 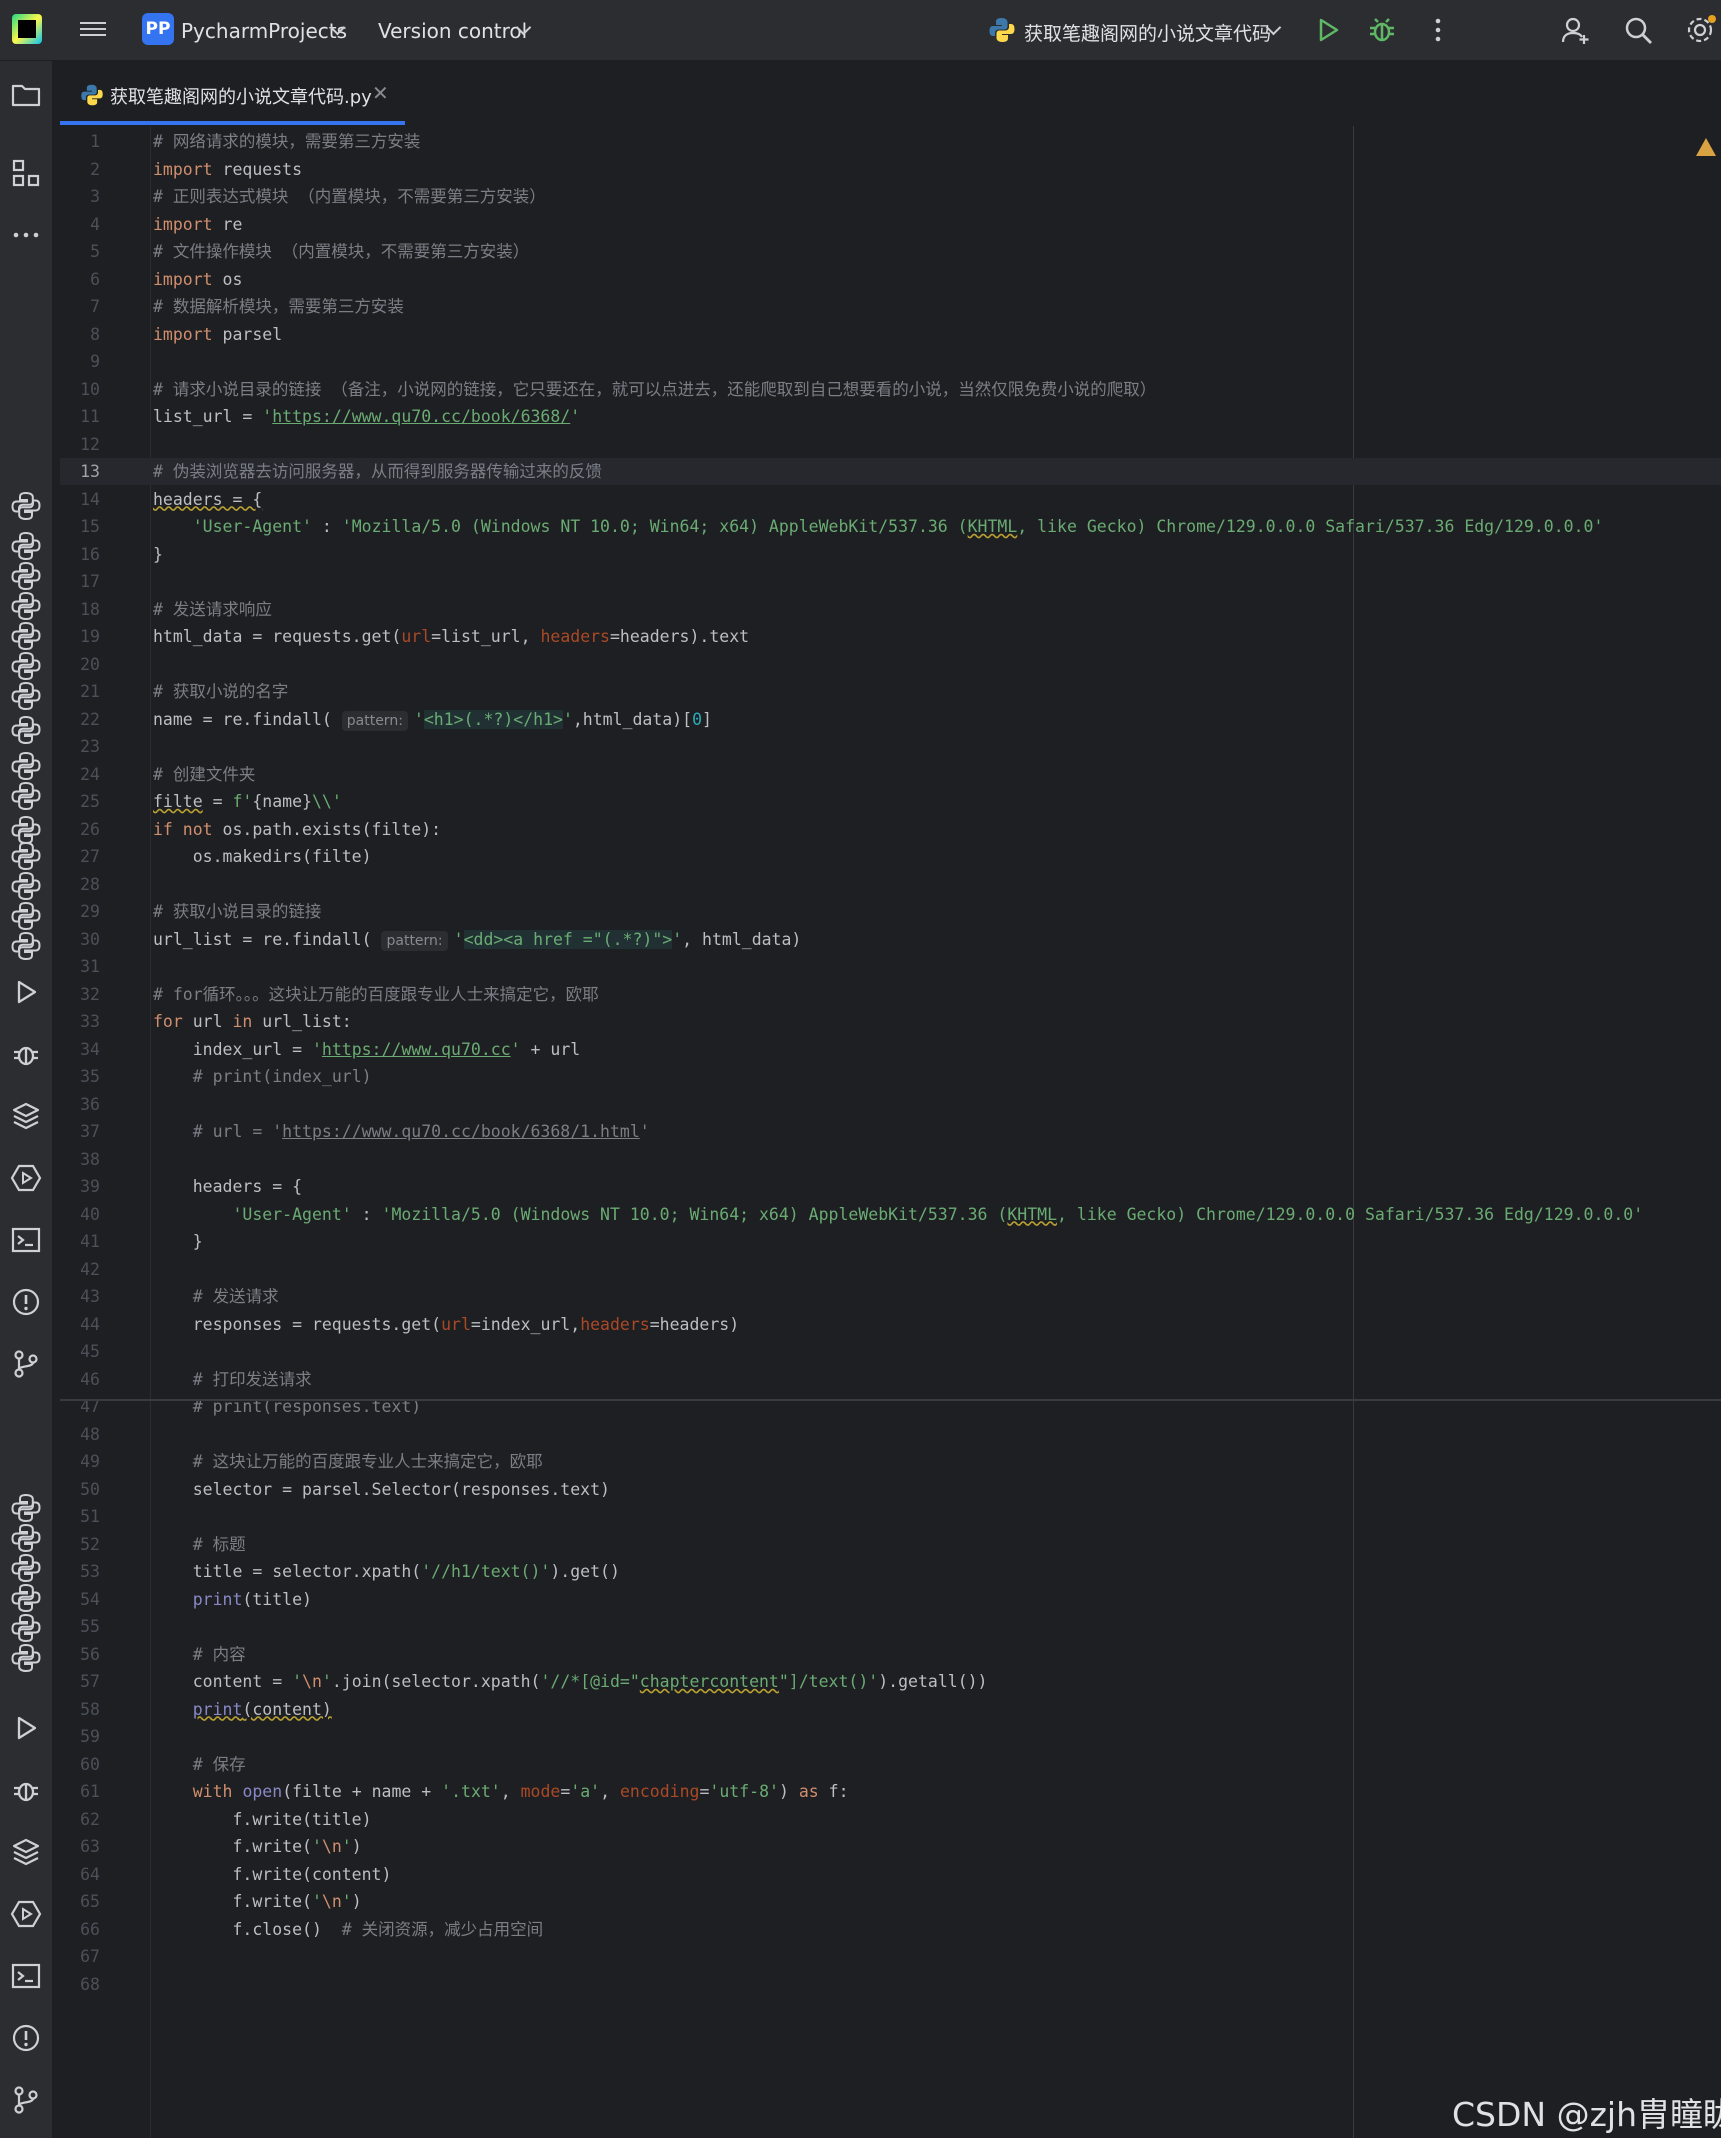 What do you see at coordinates (890, 1846) in the screenshot?
I see `code-line: 63 f.write('\n')` at bounding box center [890, 1846].